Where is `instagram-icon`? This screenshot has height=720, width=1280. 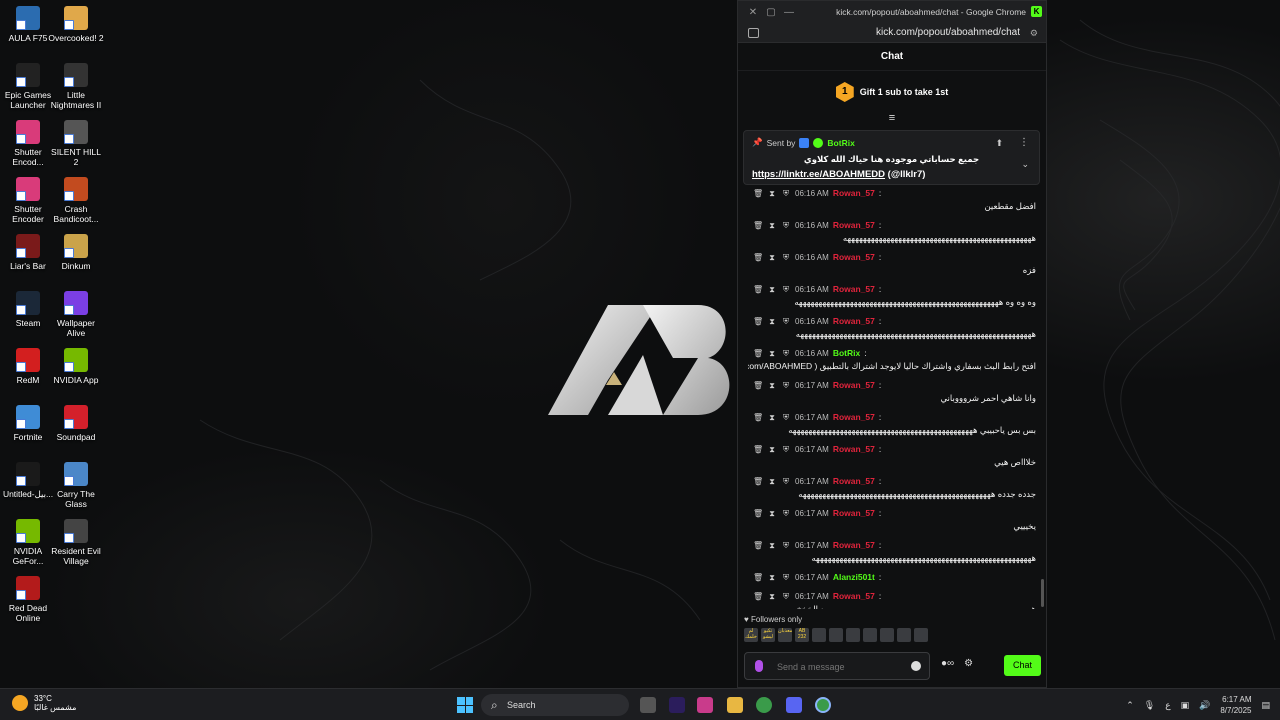 instagram-icon is located at coordinates (705, 705).